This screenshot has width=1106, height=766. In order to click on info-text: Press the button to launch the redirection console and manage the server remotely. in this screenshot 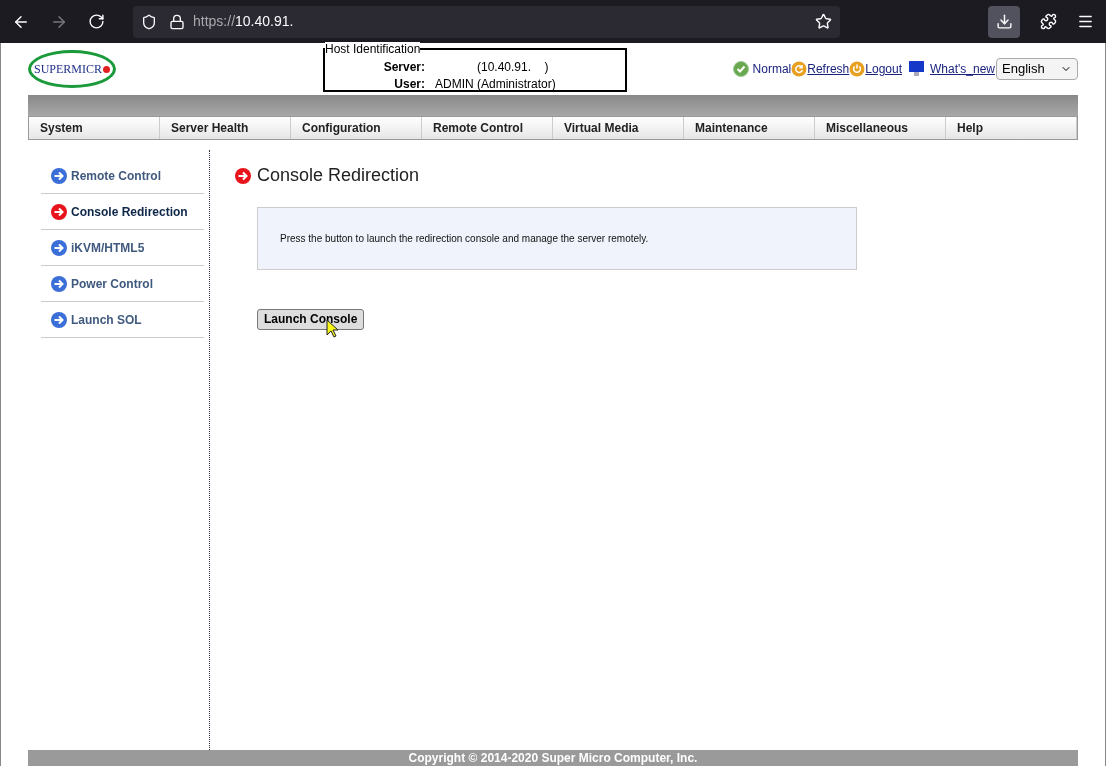, I will do `click(464, 239)`.